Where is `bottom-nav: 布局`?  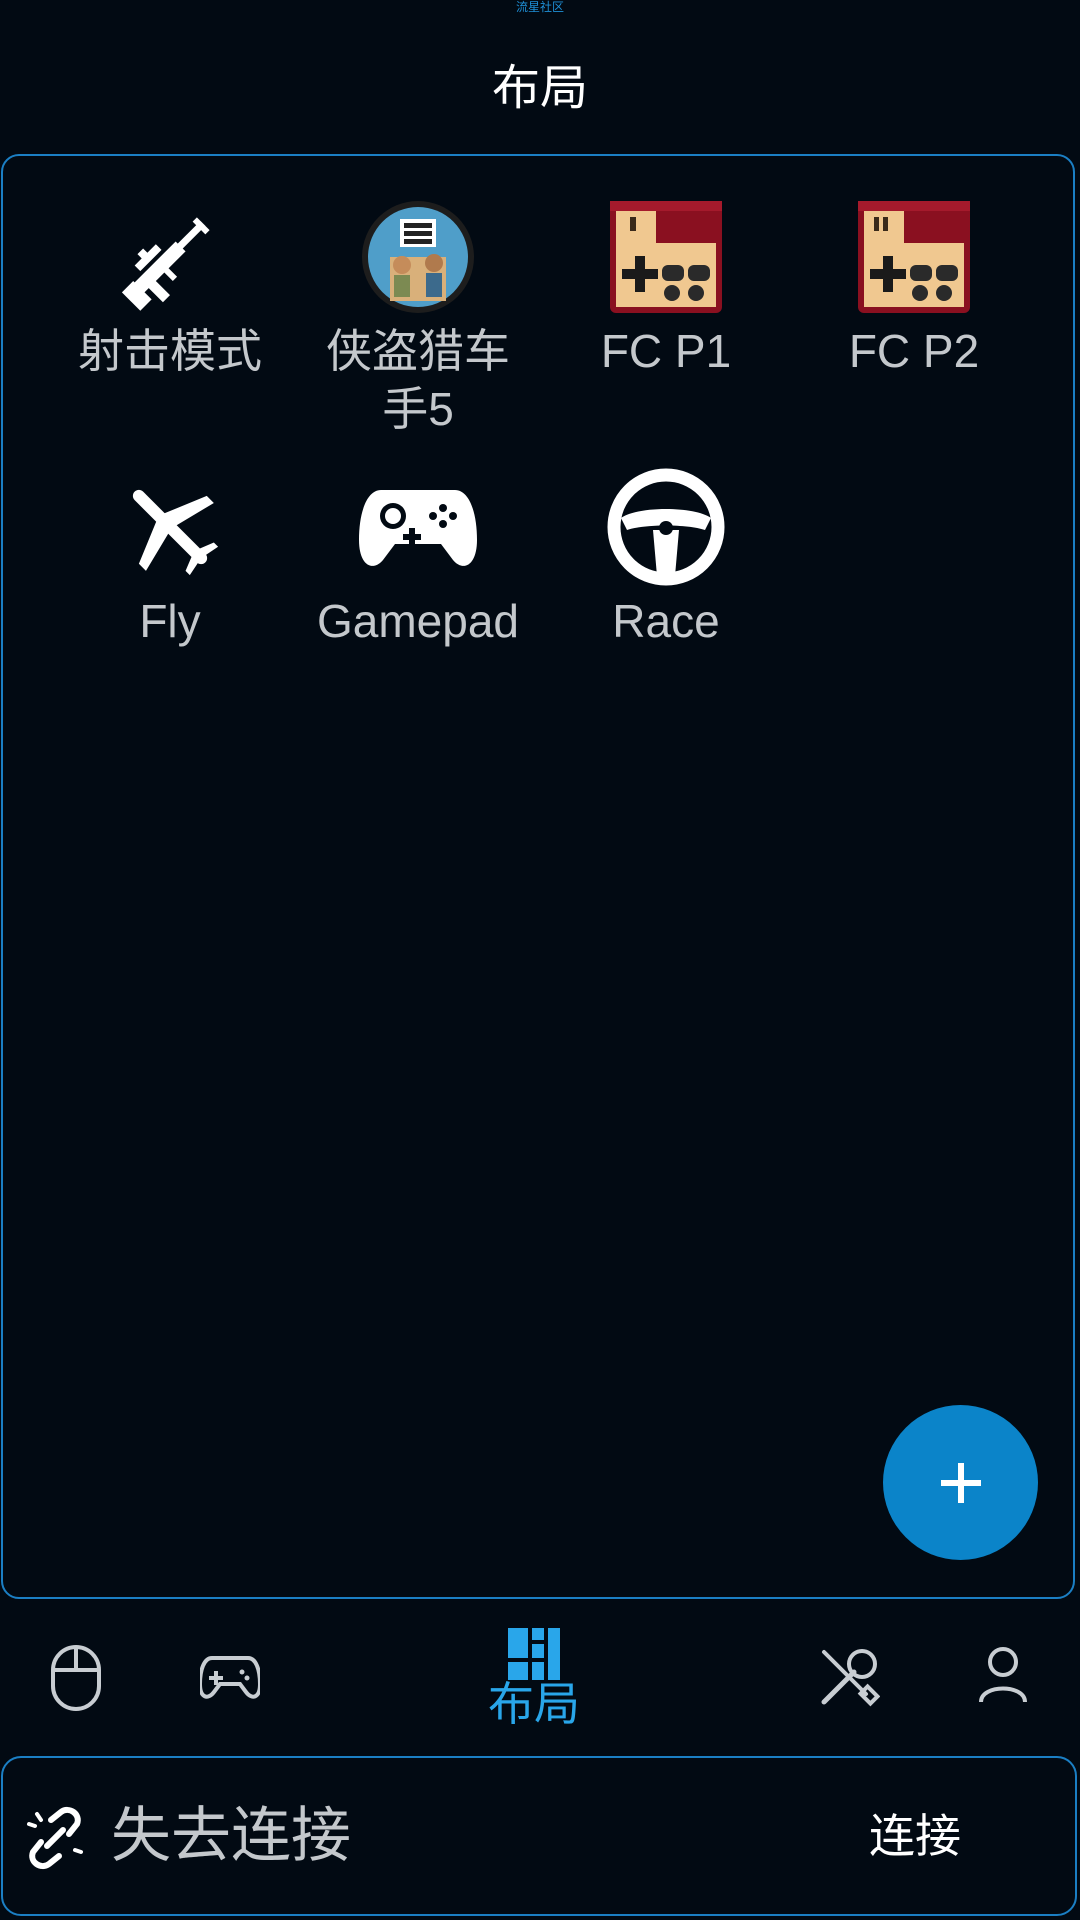
bottom-nav: 布局 is located at coordinates (540, 1680).